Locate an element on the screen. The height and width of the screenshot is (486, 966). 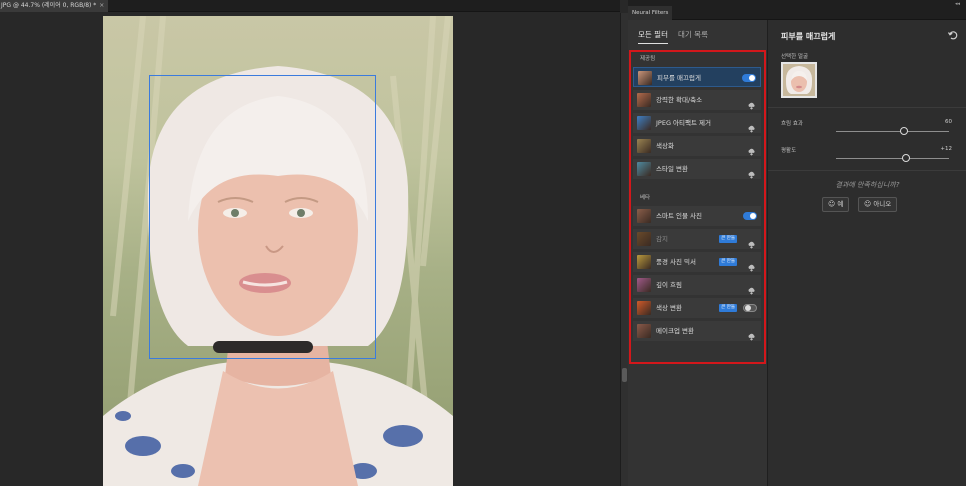
filter-name: 색상화 is located at coordinates (665, 146).